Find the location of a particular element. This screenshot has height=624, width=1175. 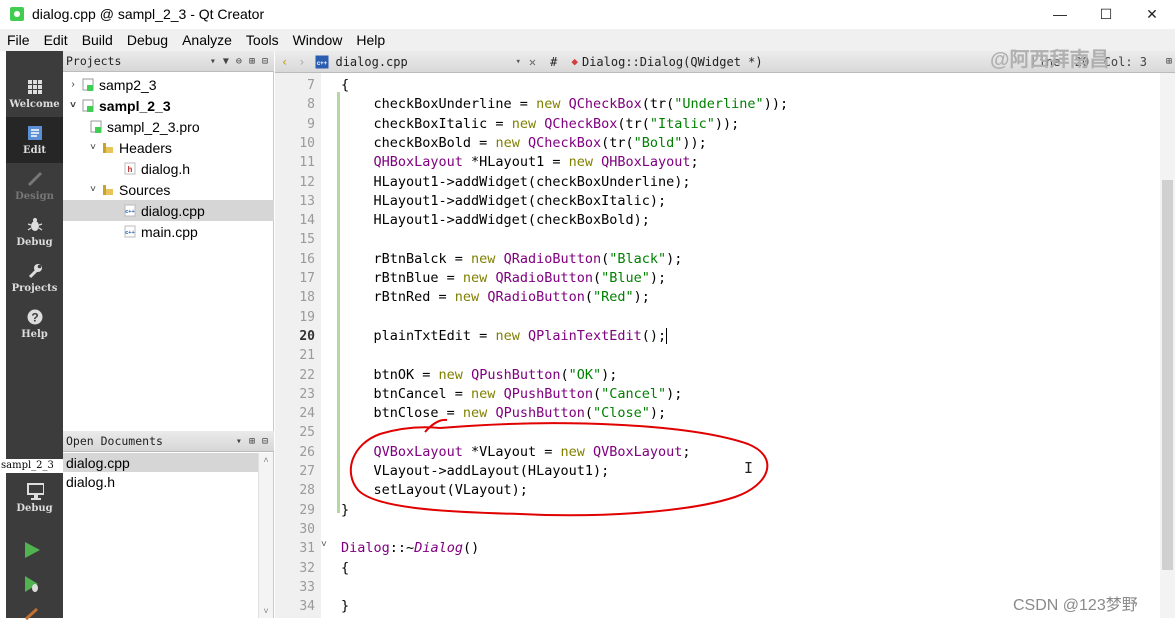

tree-item-samp2-3: › samp2_3 is located at coordinates (168, 84).